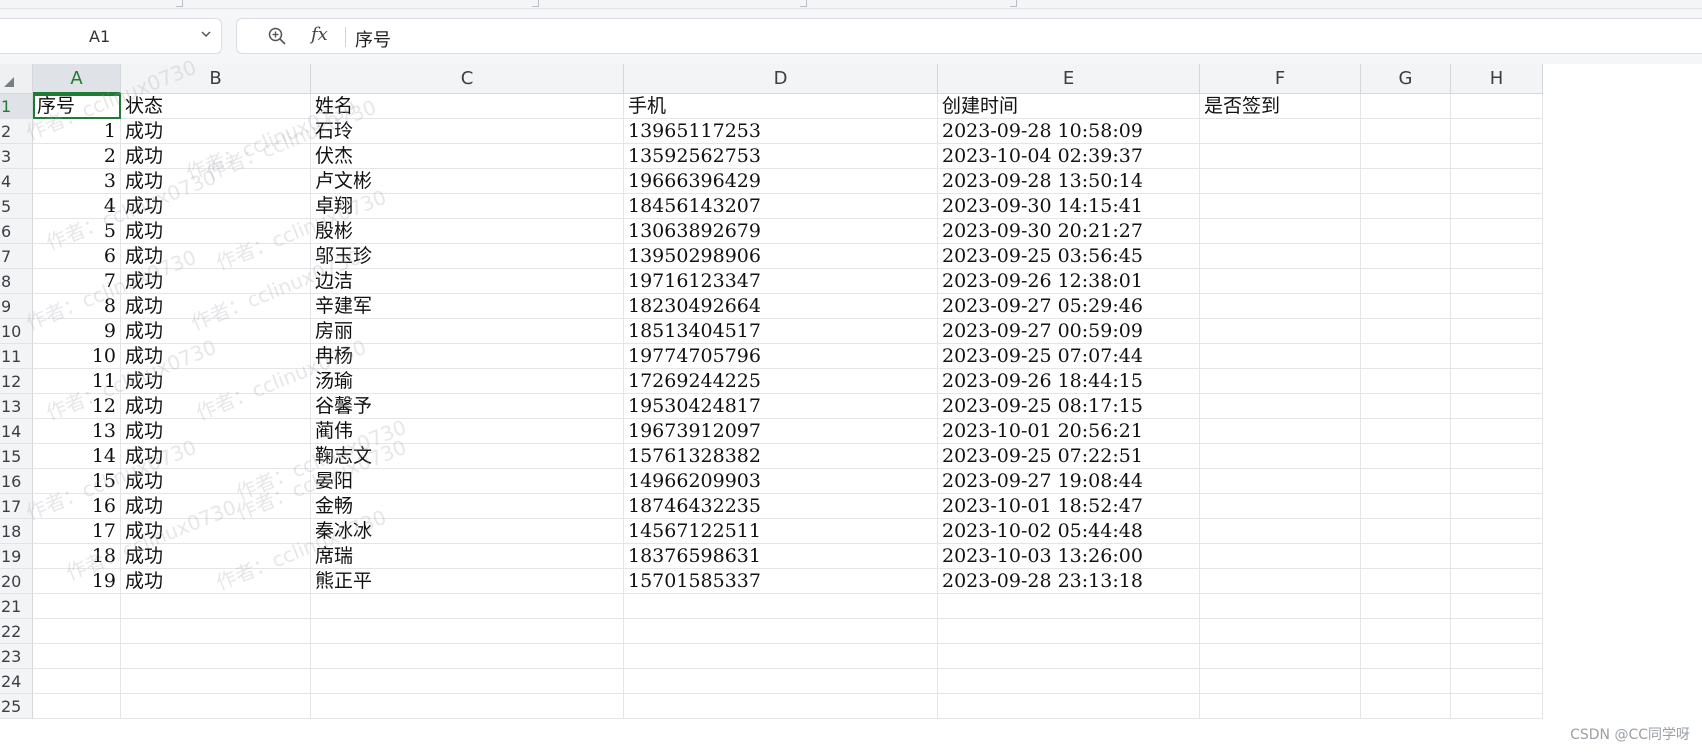 The height and width of the screenshot is (754, 1702). I want to click on cell-c16: 晏阳, so click(467, 481).